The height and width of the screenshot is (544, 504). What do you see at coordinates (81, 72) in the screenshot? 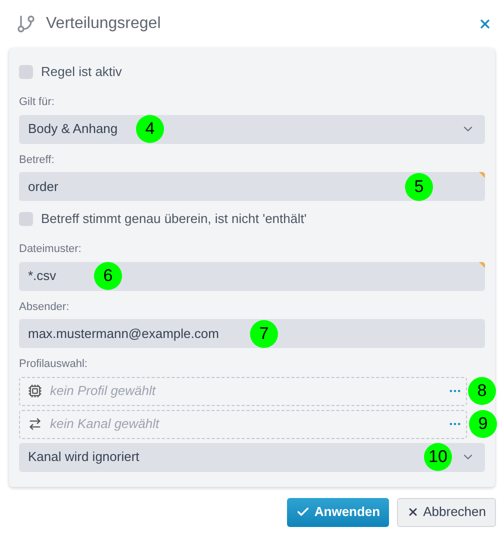
I see `checkbox-label: Regel ist aktiv` at bounding box center [81, 72].